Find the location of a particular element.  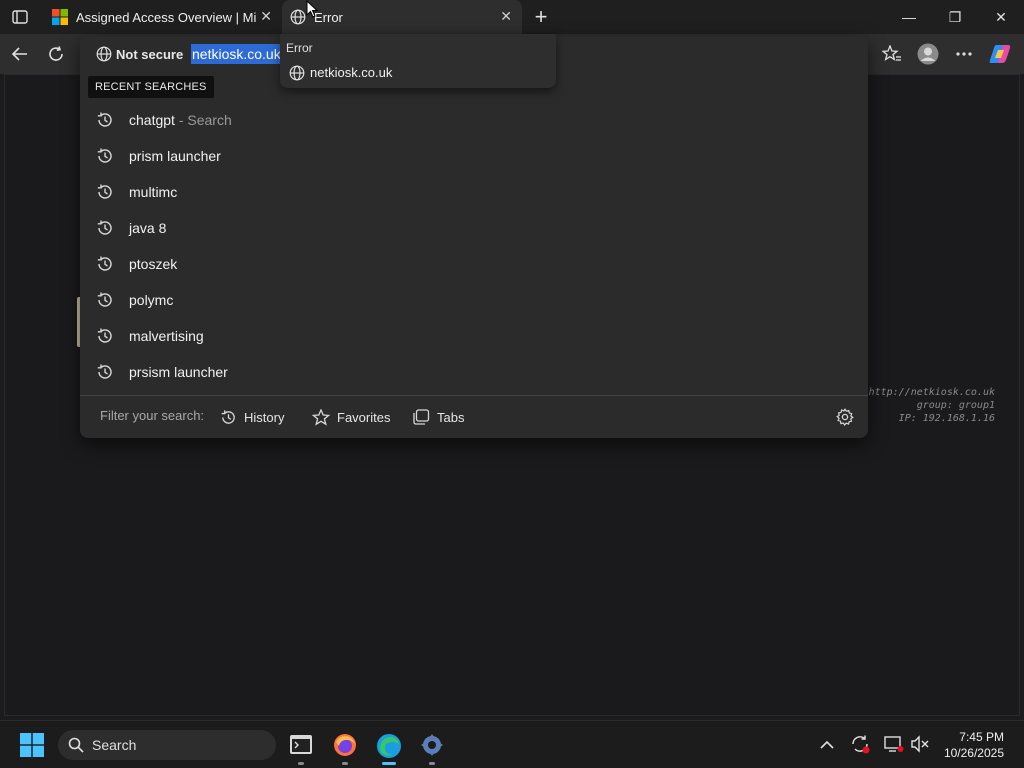

suggestion-item: multimc is located at coordinates (474, 192).